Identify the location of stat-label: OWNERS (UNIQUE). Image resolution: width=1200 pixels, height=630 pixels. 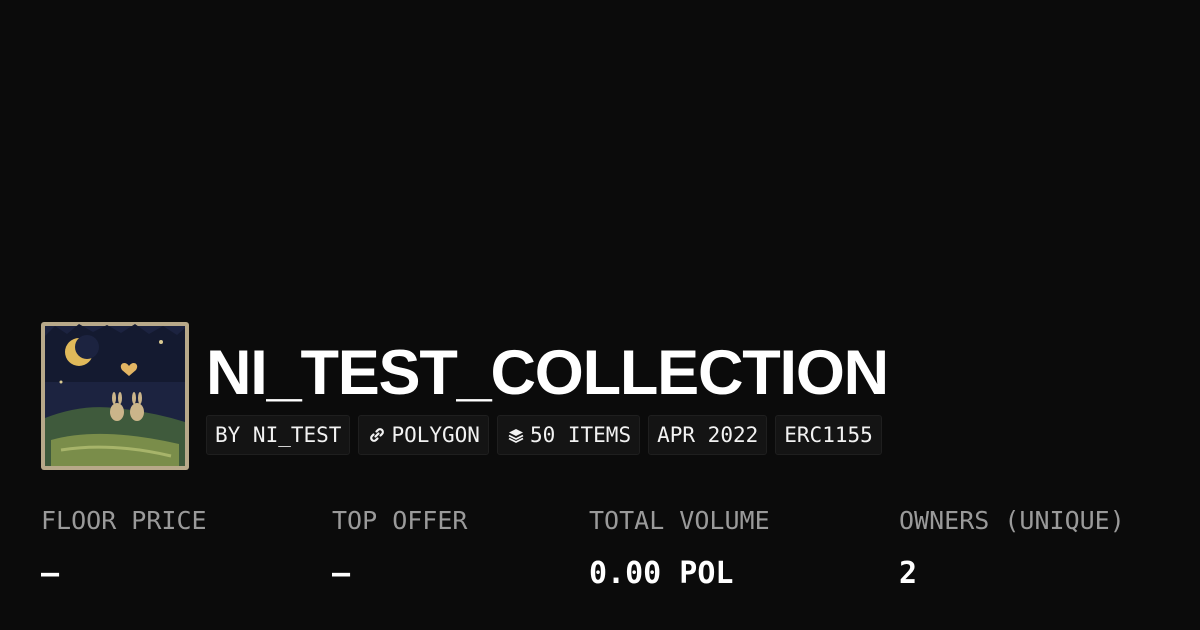
(1012, 520).